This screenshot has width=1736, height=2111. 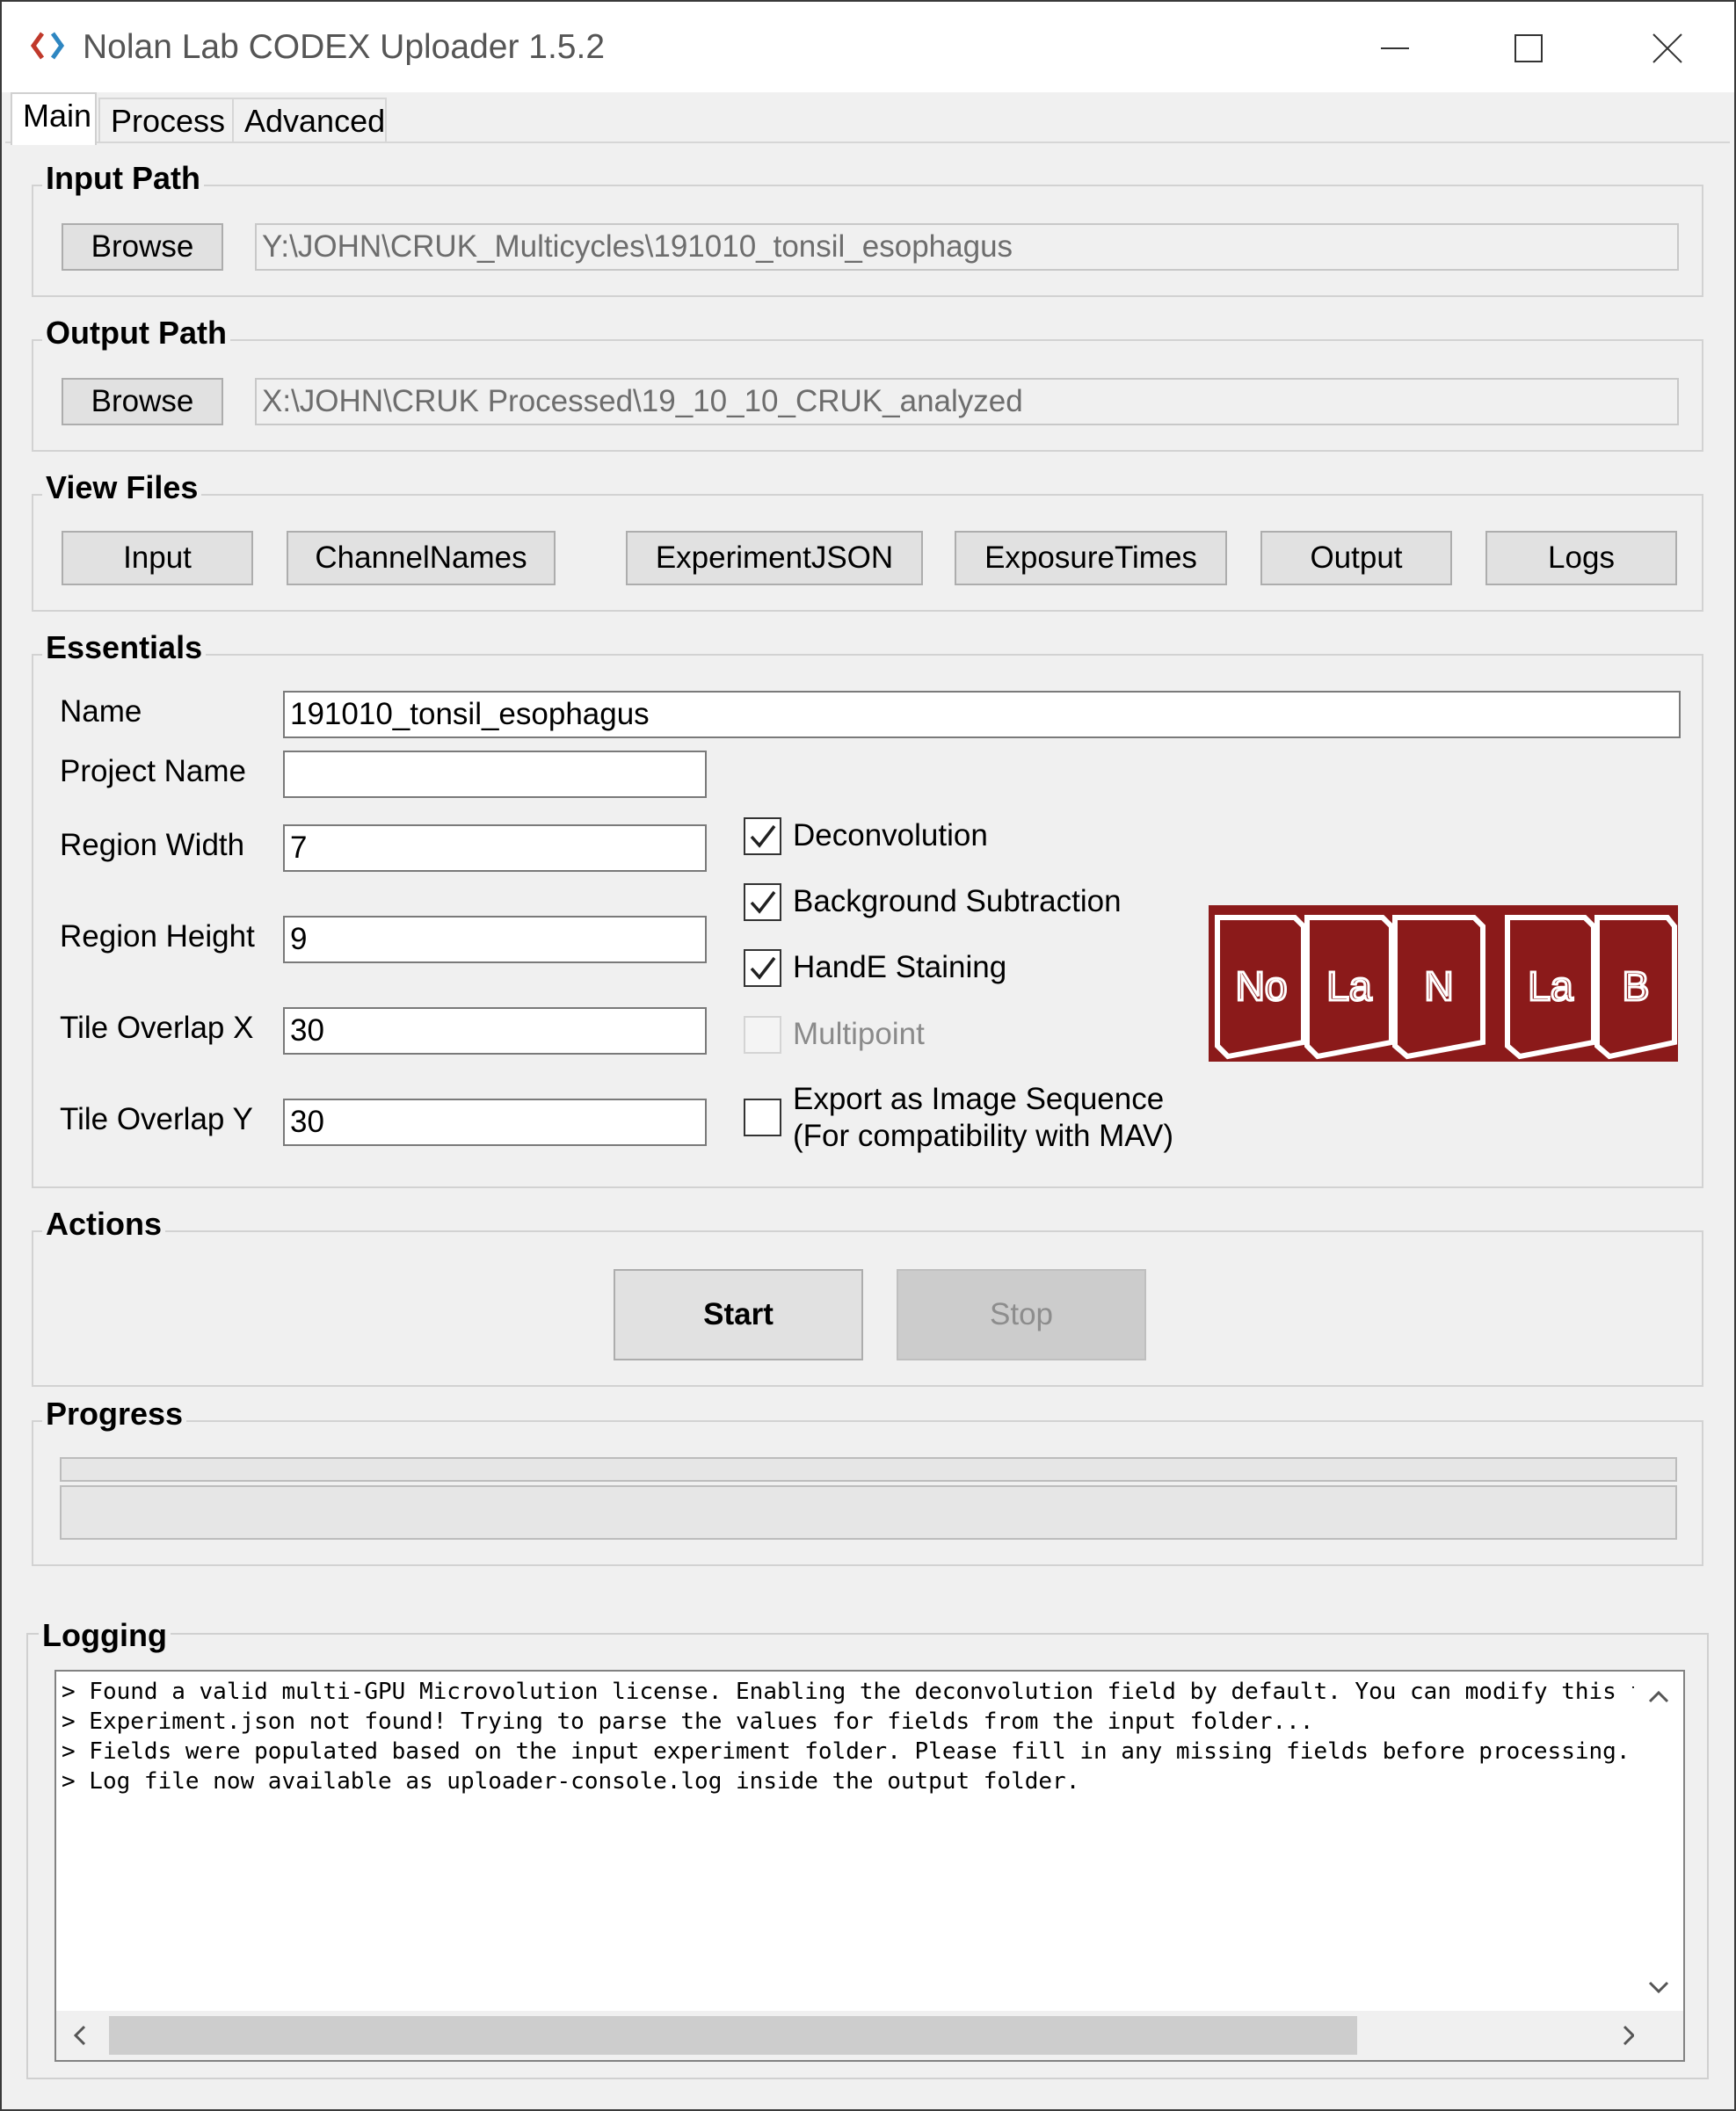 What do you see at coordinates (80, 2036) in the screenshot?
I see `scroll-left-icon` at bounding box center [80, 2036].